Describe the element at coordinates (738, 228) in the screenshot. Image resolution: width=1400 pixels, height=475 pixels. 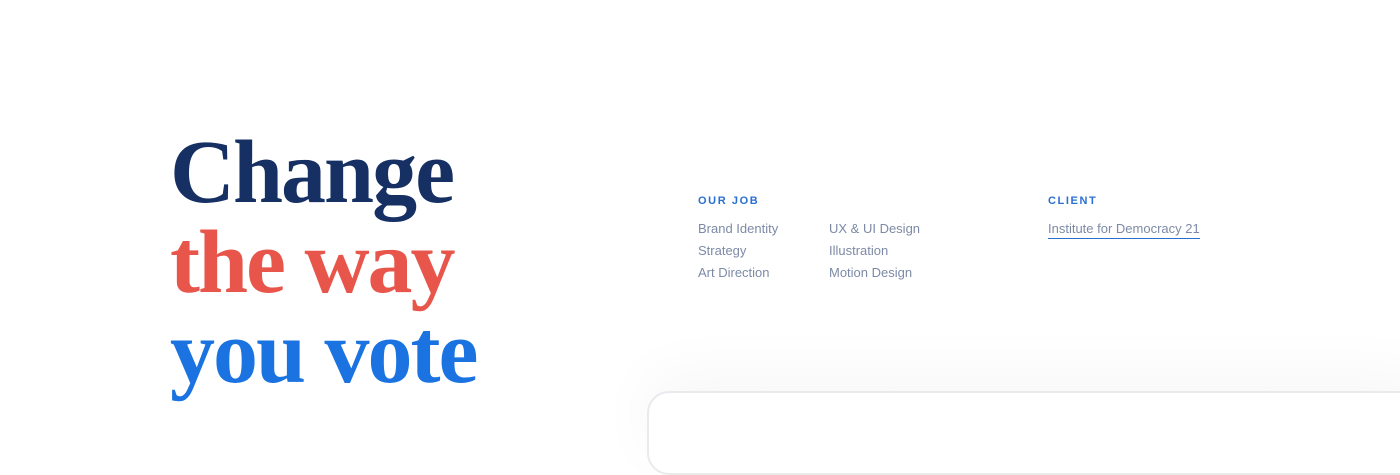
I see `job-item: Brand Identity` at that location.